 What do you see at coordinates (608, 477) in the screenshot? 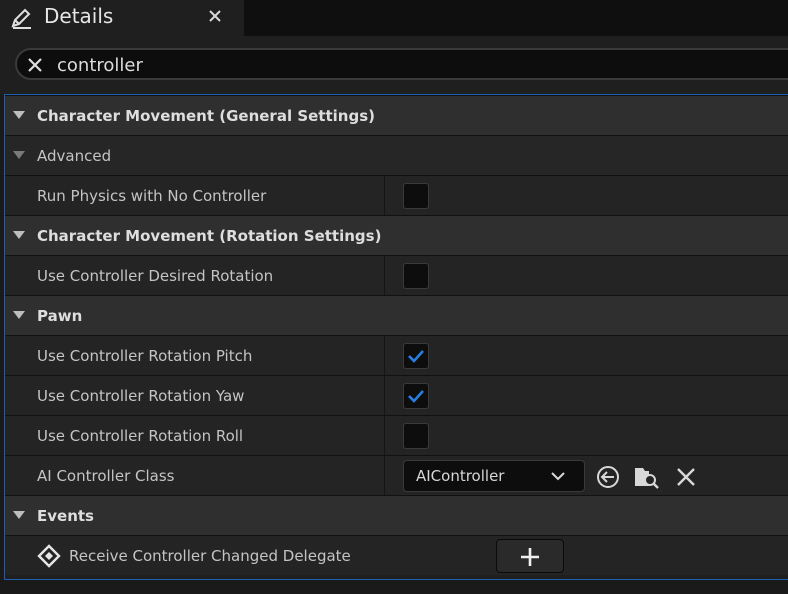
I see `use-selected-arrow-icon` at bounding box center [608, 477].